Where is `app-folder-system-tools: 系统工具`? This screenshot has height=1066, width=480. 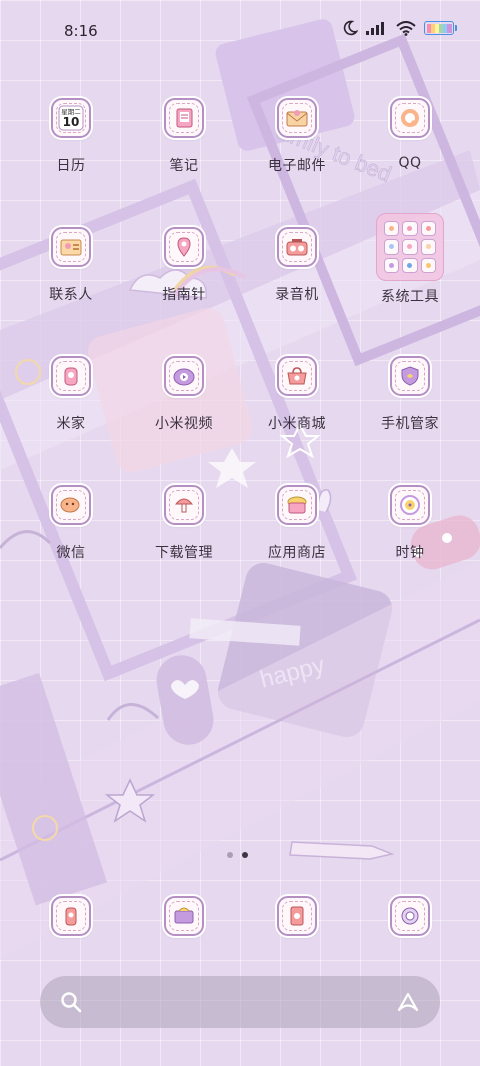 app-folder-system-tools: 系统工具 is located at coordinates (410, 259).